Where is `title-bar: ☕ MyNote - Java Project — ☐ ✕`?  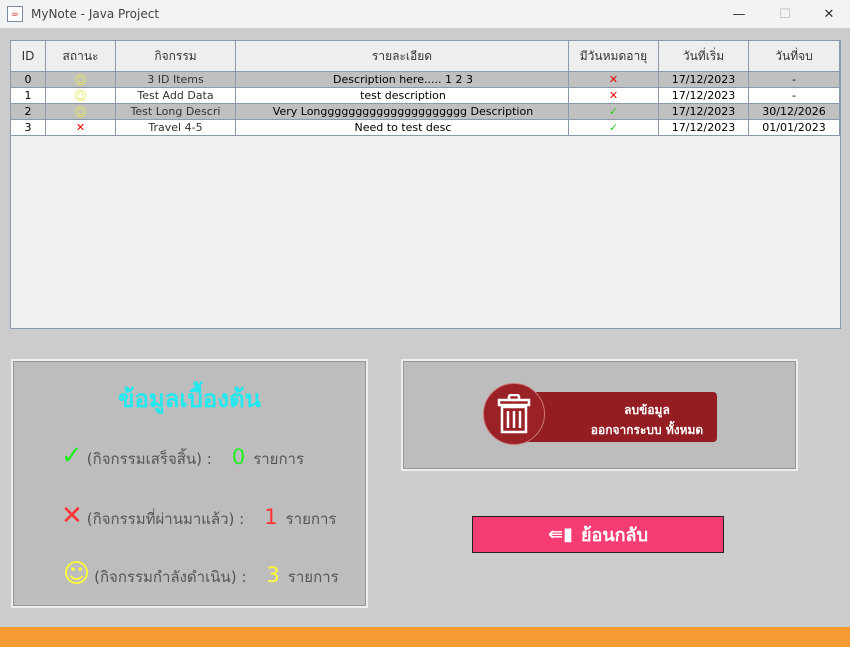
title-bar: ☕ MyNote - Java Project — ☐ ✕ is located at coordinates (425, 14).